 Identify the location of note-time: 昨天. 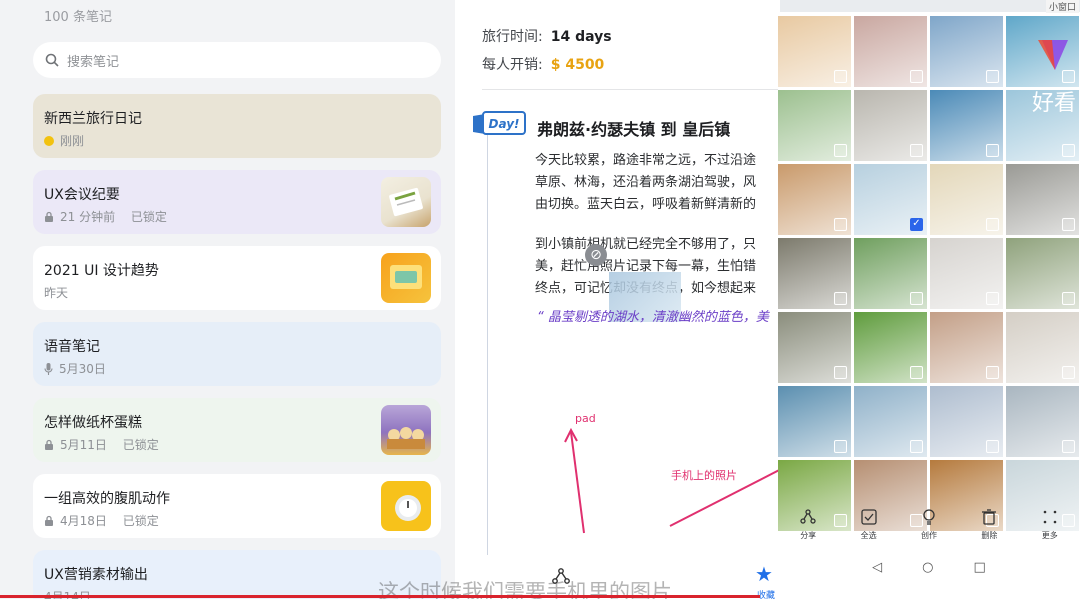
(56, 293).